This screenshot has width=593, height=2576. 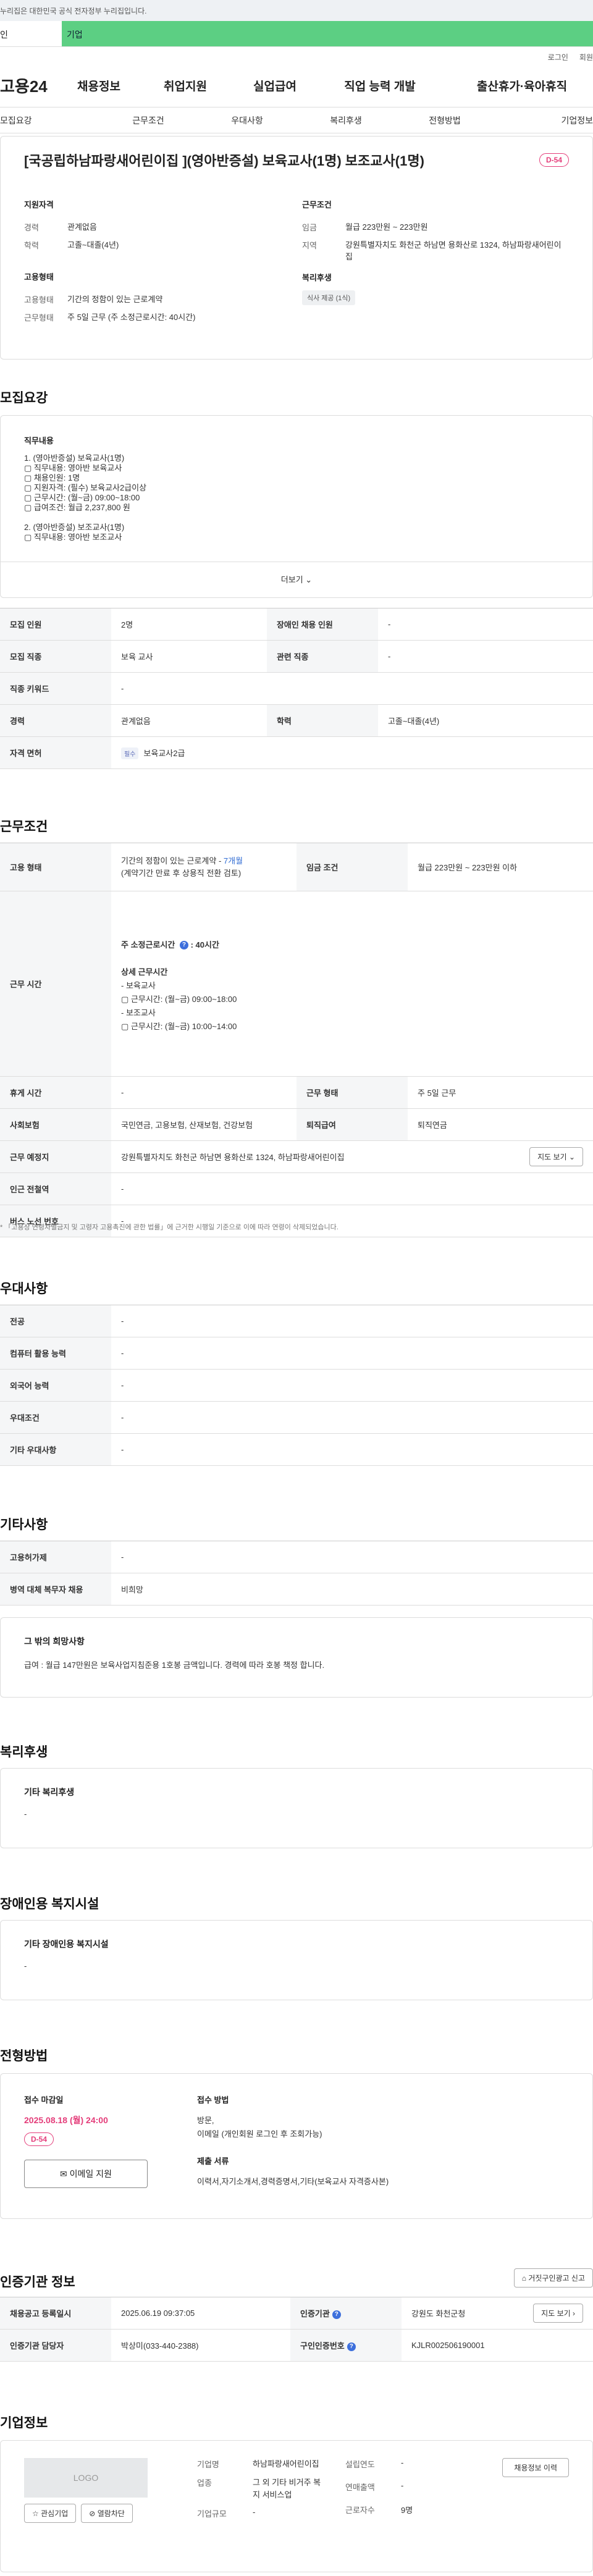 What do you see at coordinates (49, 1904) in the screenshot?
I see `section-title-disabled: 장애인용 복지시설` at bounding box center [49, 1904].